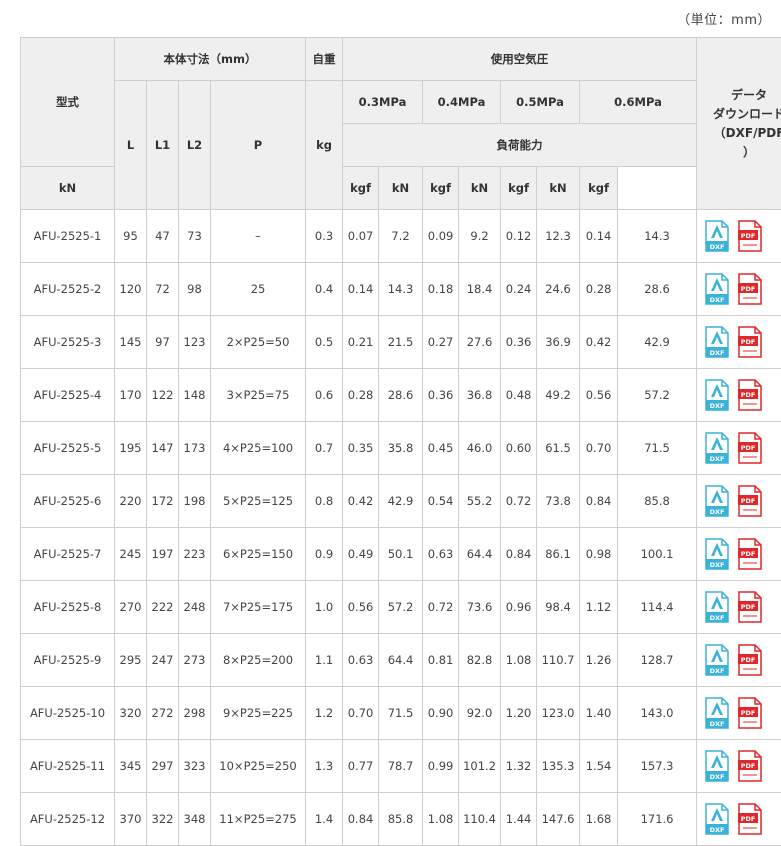 Image resolution: width=781 pixels, height=846 pixels. I want to click on cell-model: AFU-2525-11, so click(67, 766).